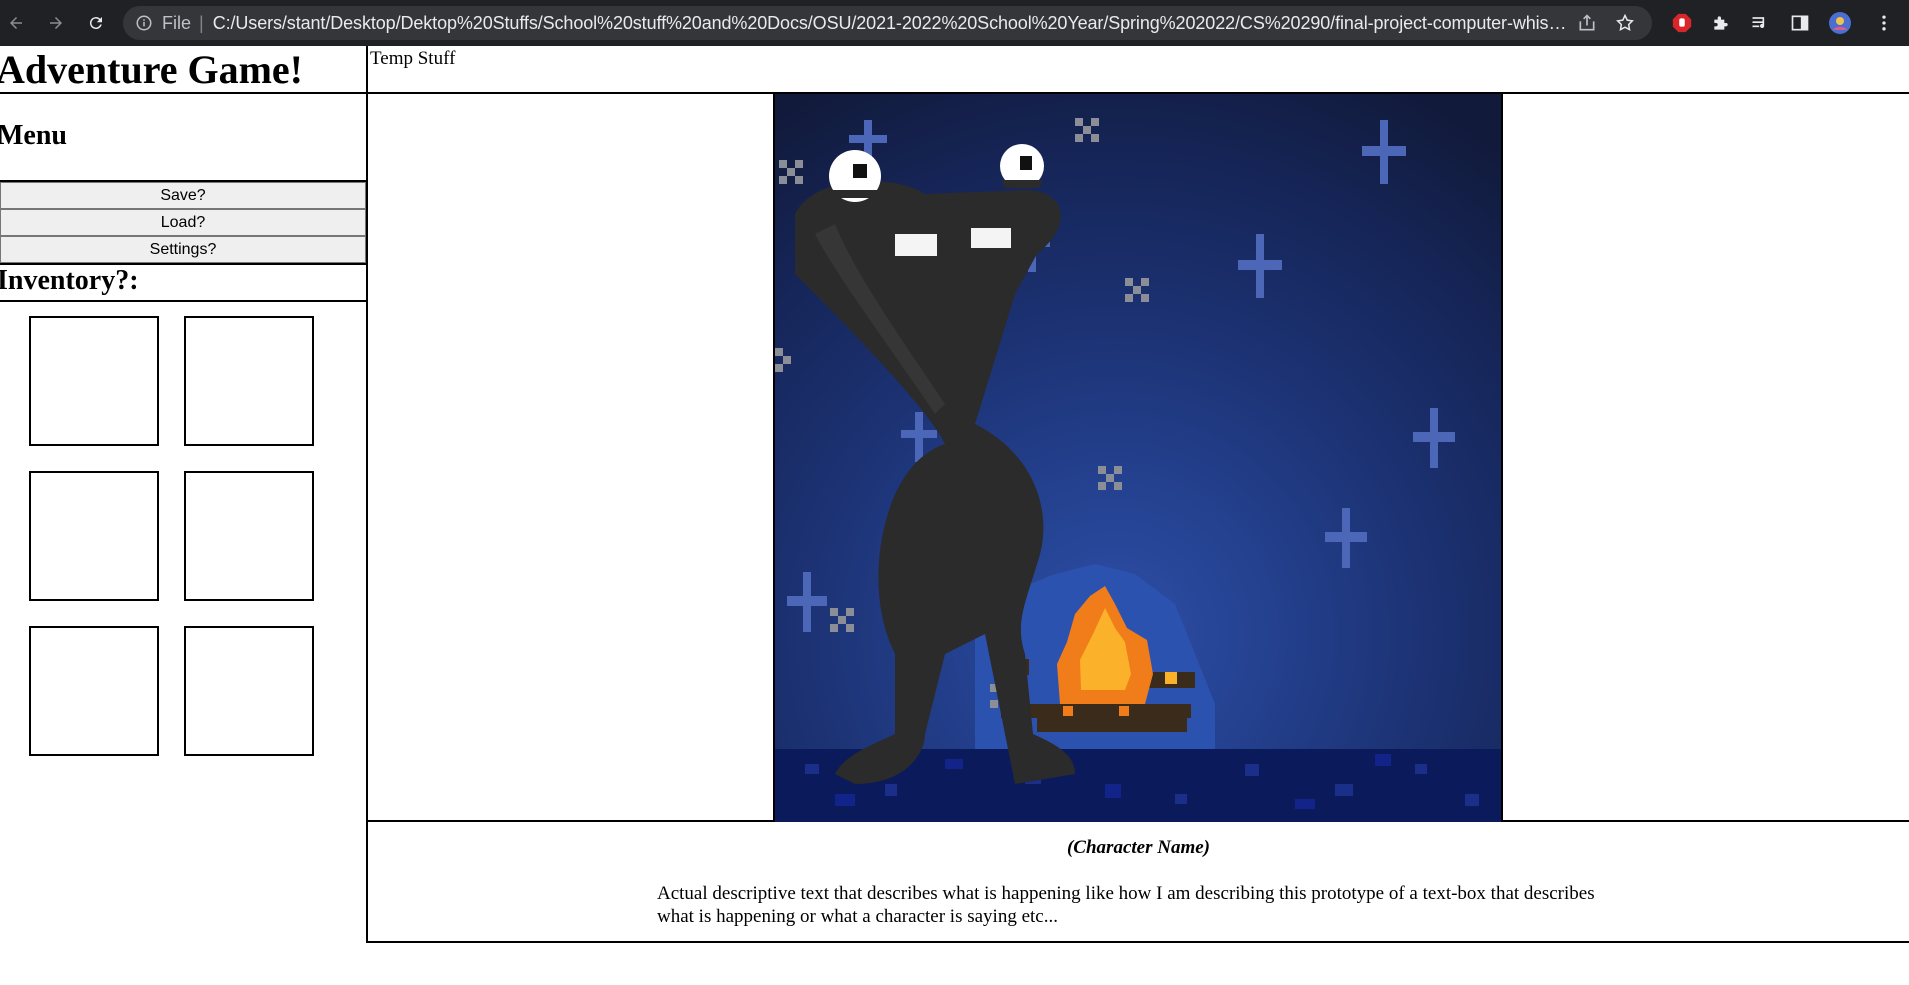 The width and height of the screenshot is (1909, 985). Describe the element at coordinates (183, 283) in the screenshot. I see `inventory-heading: Inventory?:` at that location.